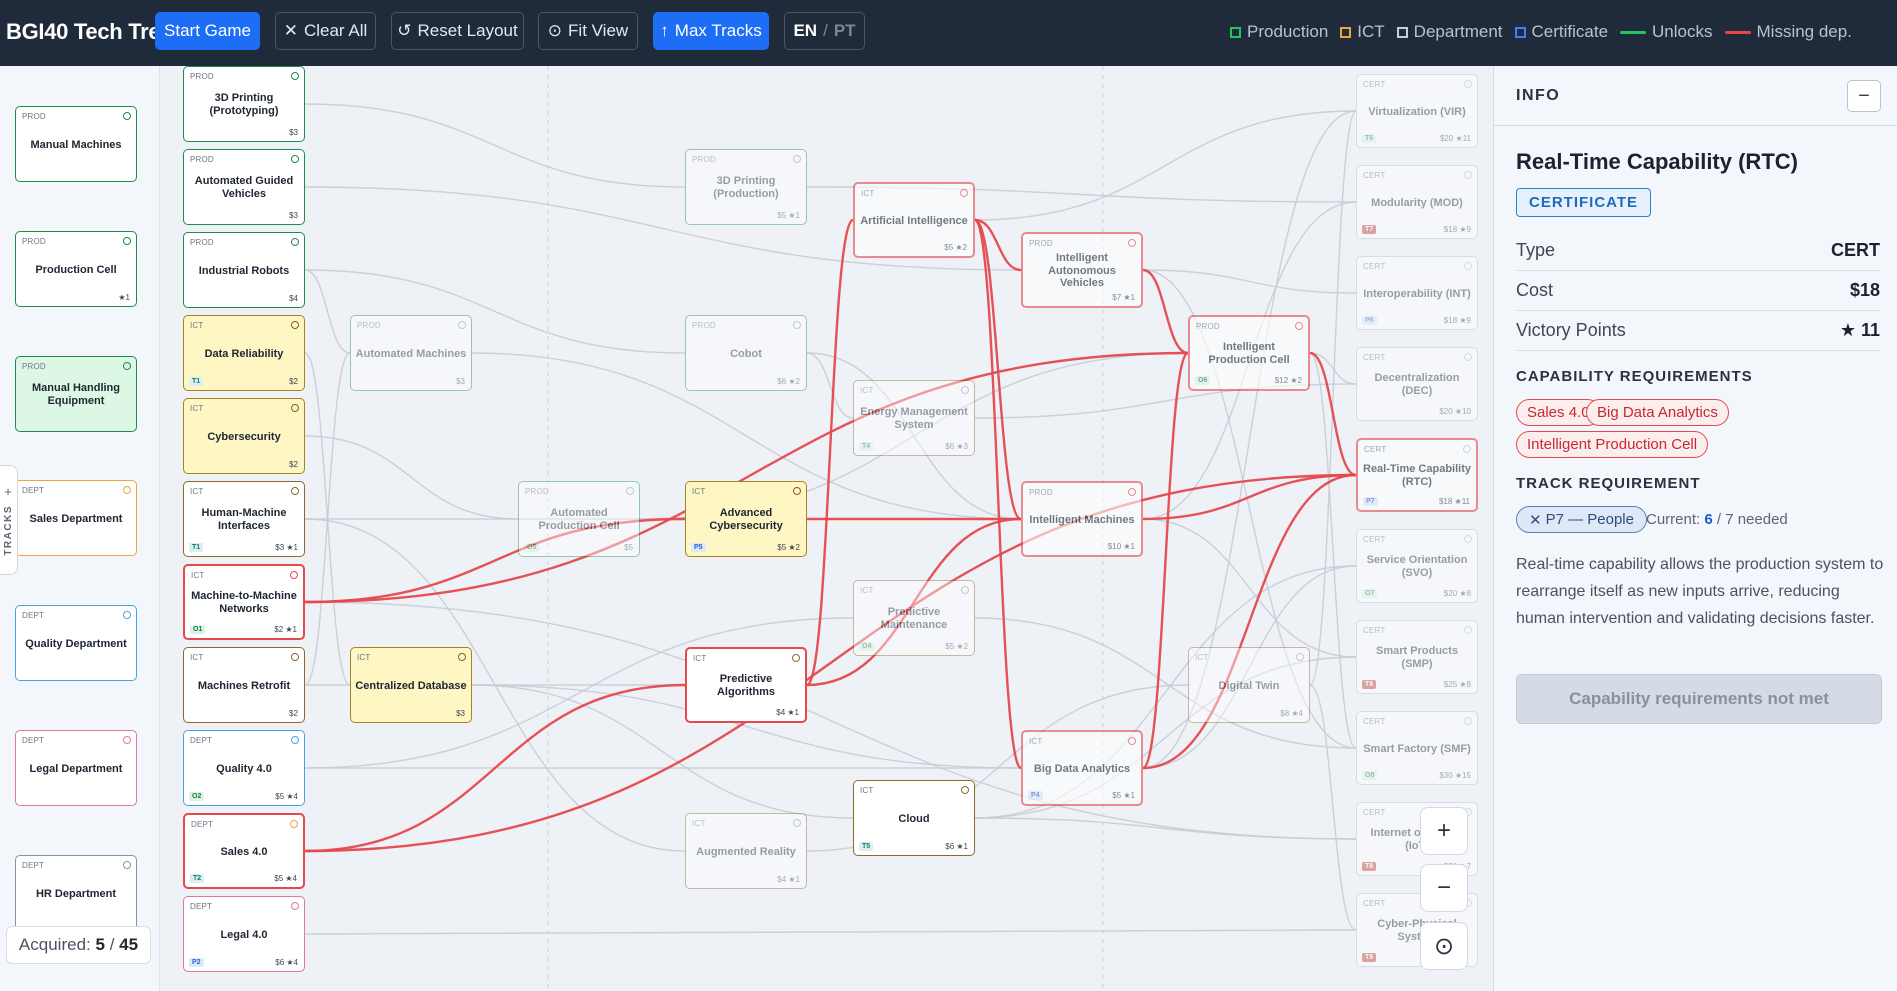 The height and width of the screenshot is (991, 1897). Describe the element at coordinates (746, 519) in the screenshot. I see `tech-node-advanced-cybersecurity: ICT Advanced Cybersecurity $5 ★2 P5` at that location.